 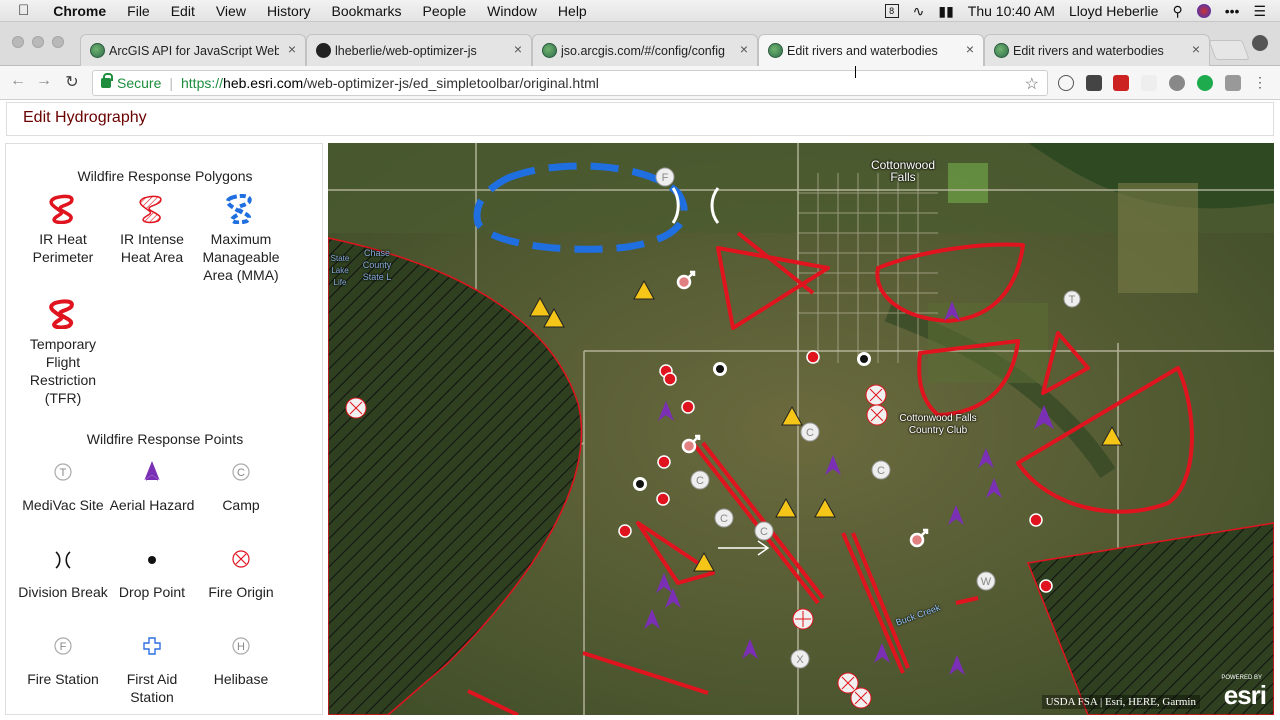 I want to click on legend-fire-station: F Fire Station, so click(x=63, y=661).